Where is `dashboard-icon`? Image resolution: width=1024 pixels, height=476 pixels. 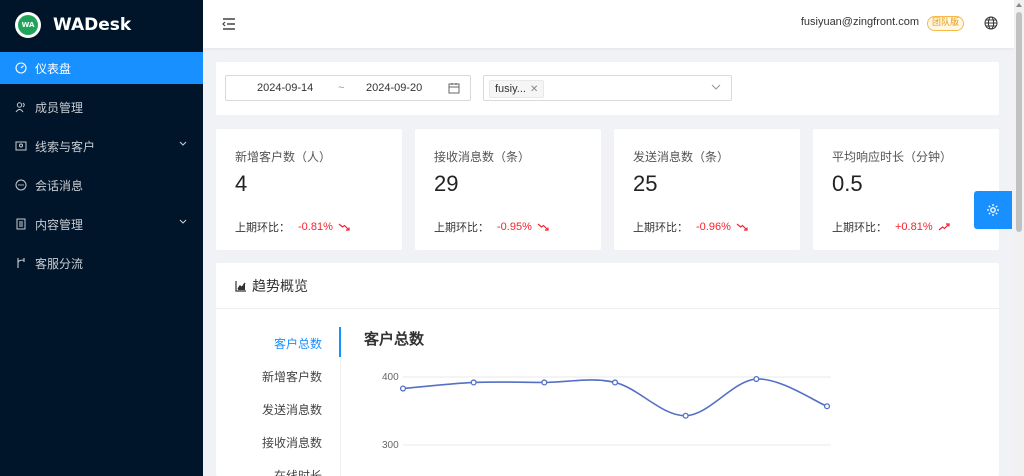
dashboard-icon is located at coordinates (21, 68).